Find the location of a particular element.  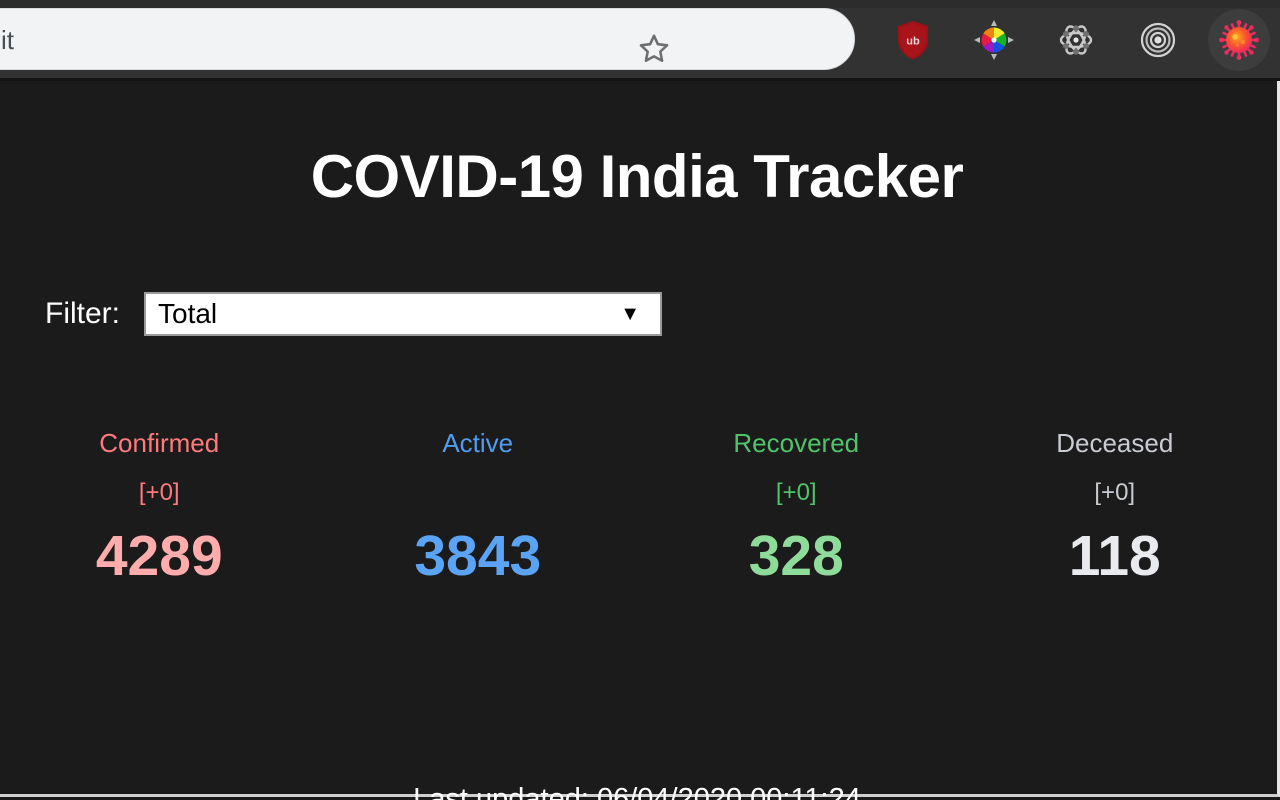

extension-button-react-devtools is located at coordinates (1076, 40).